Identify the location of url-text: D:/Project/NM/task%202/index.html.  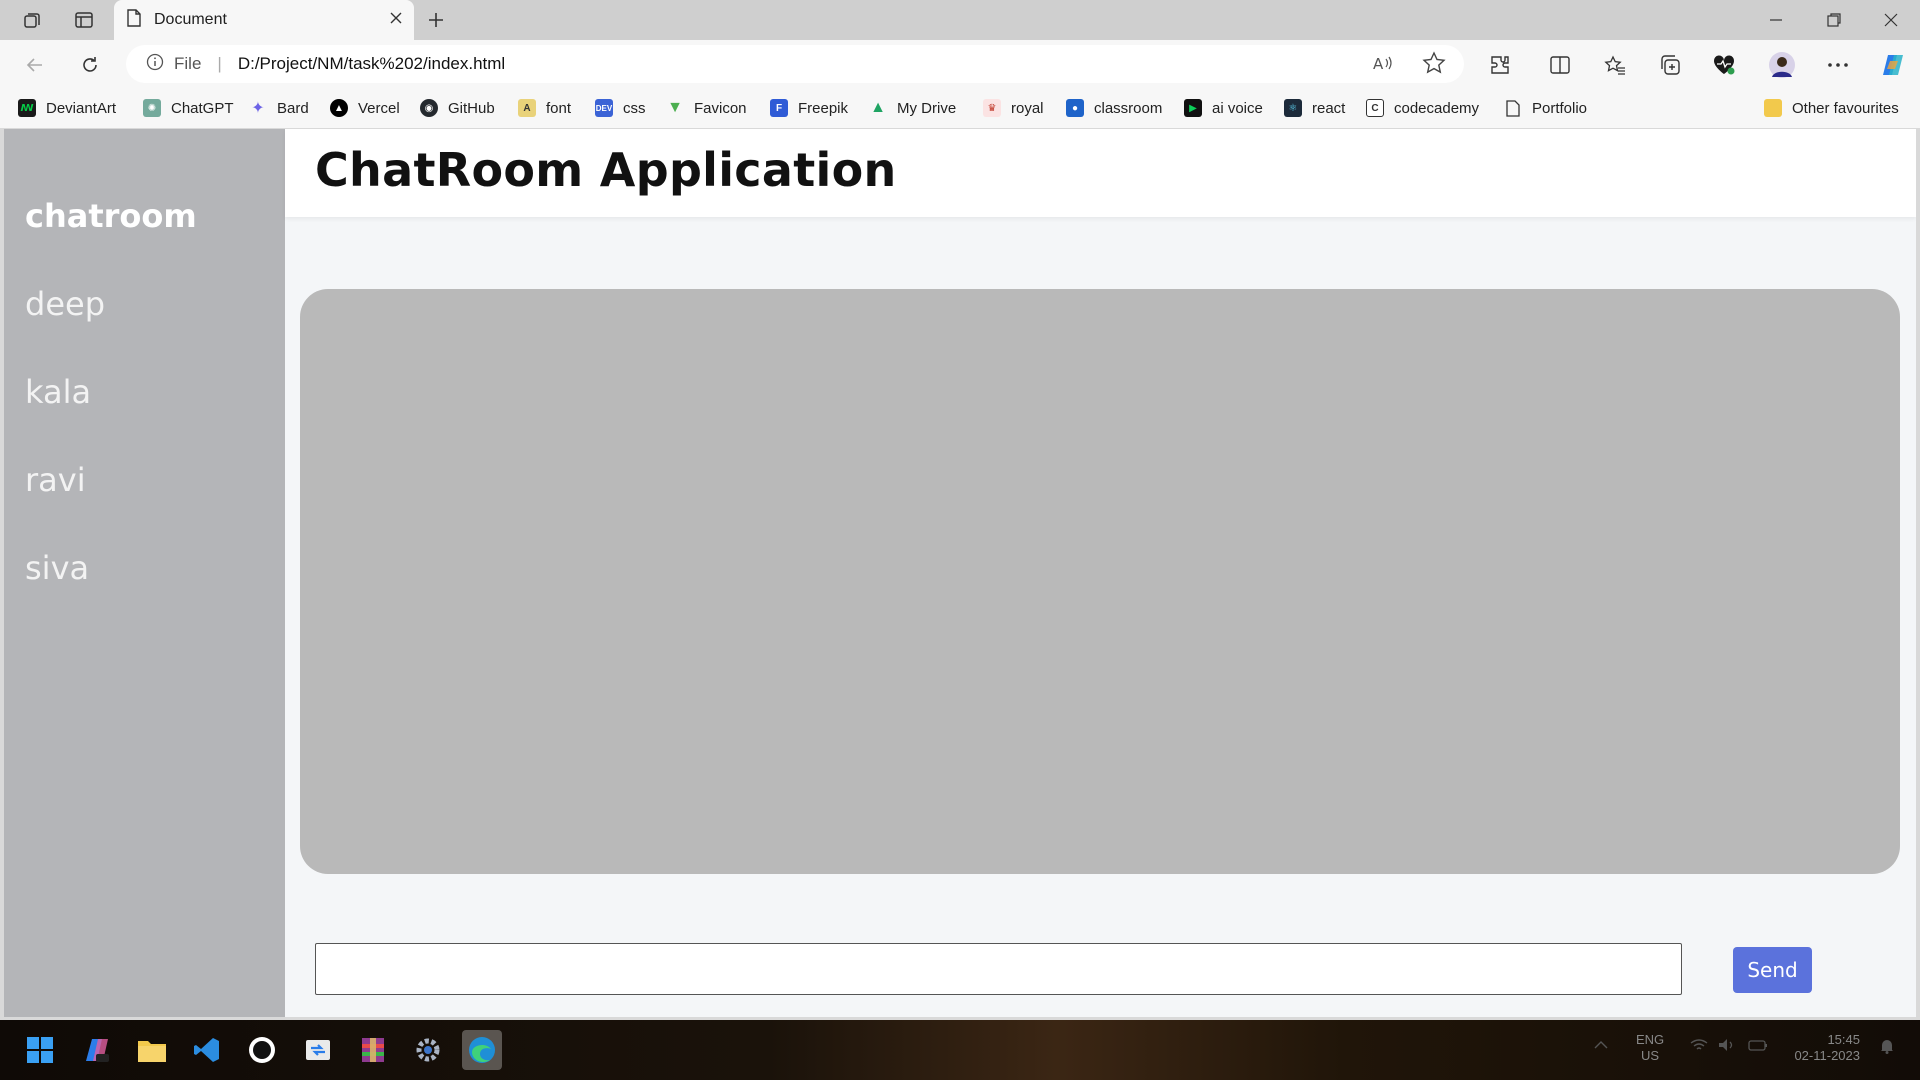
(371, 64).